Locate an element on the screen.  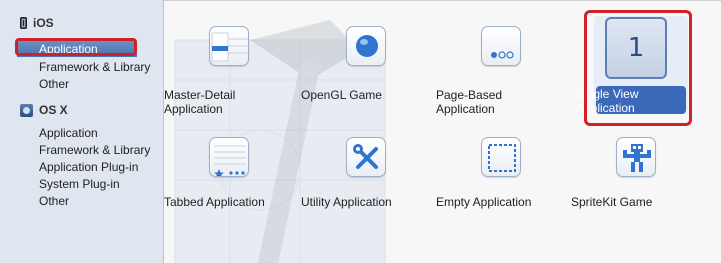
tabbed-icon is located at coordinates (229, 157).